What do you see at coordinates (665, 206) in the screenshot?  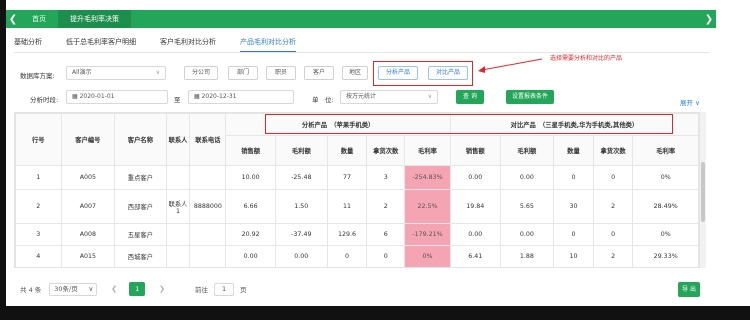 I see `cell-b-4: 28.49%` at bounding box center [665, 206].